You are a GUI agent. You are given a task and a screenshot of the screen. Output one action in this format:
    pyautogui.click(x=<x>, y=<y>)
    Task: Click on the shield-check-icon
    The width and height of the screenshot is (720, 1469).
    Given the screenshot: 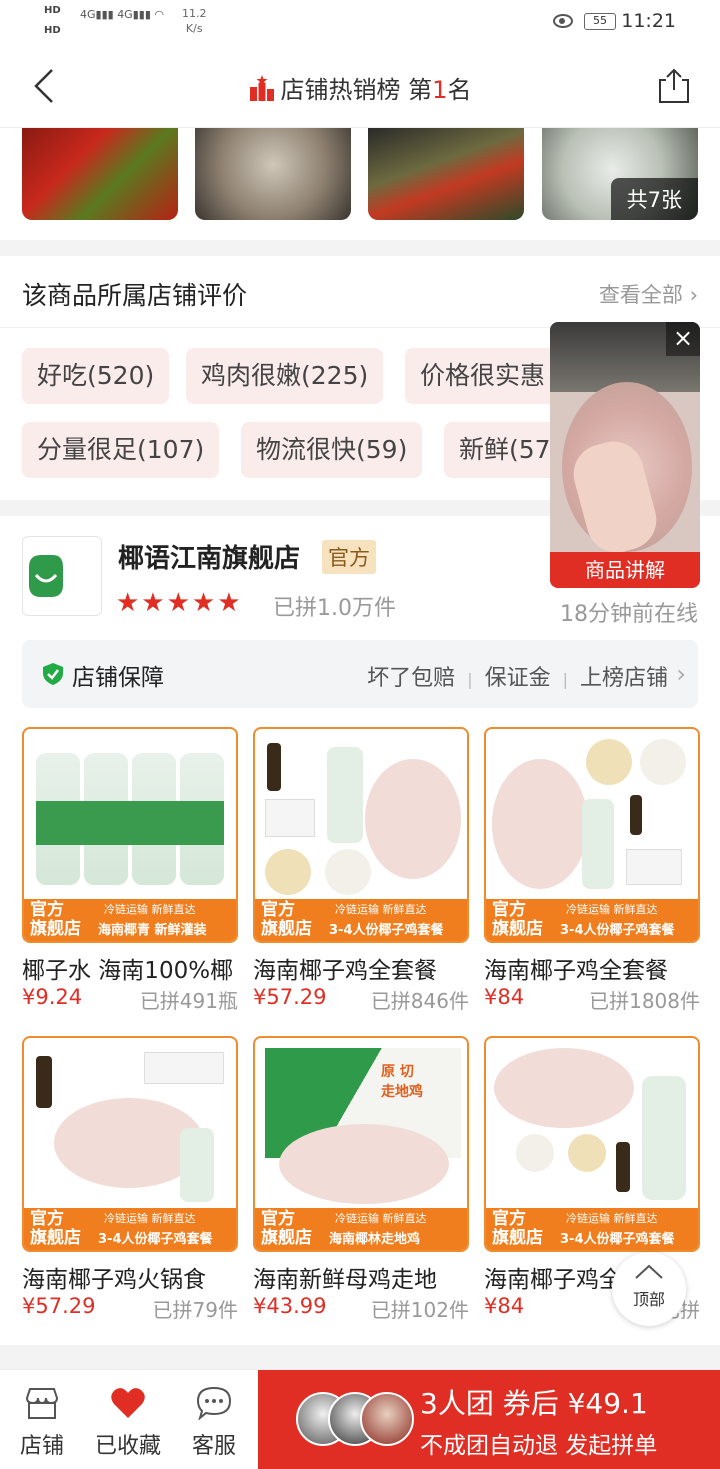 What is the action you would take?
    pyautogui.click(x=53, y=674)
    